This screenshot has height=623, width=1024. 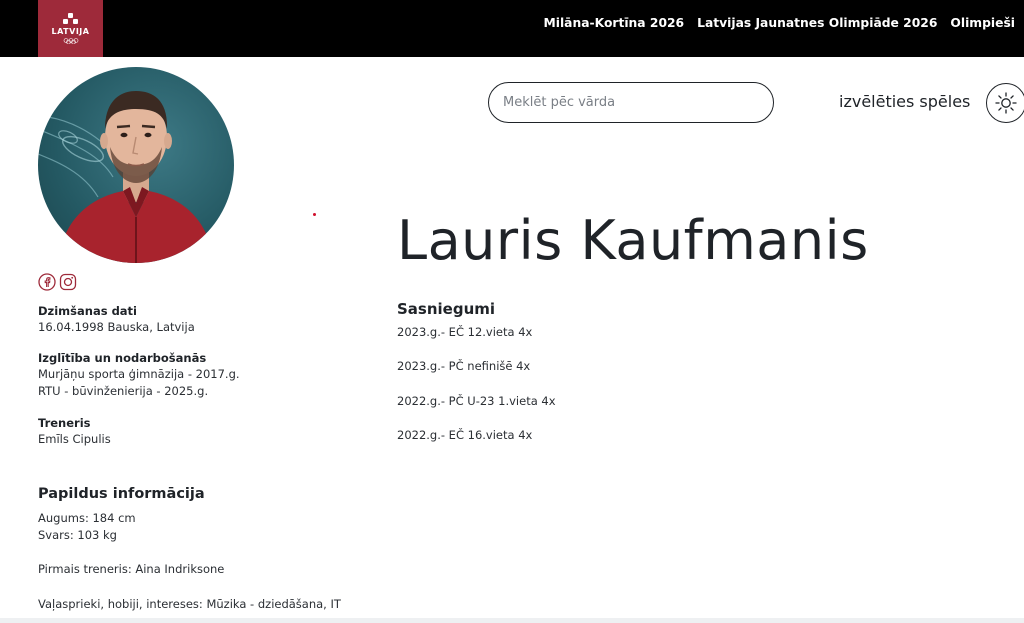 I want to click on nav-link-milano-cortina: Milāna-Kortīna 2026, so click(x=614, y=23).